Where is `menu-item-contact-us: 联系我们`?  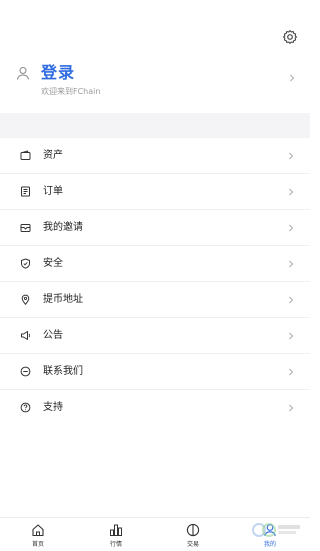 menu-item-contact-us: 联系我们 is located at coordinates (155, 372).